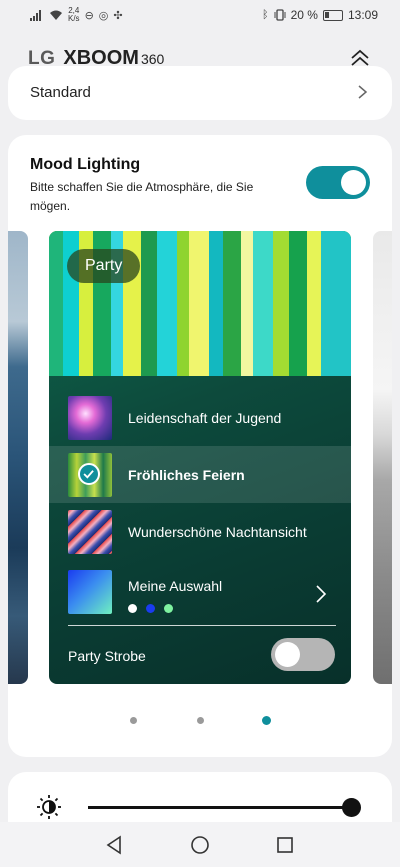 This screenshot has width=400, height=867. Describe the element at coordinates (265, 15) in the screenshot. I see `bluetooth-icon: ᛒ` at that location.